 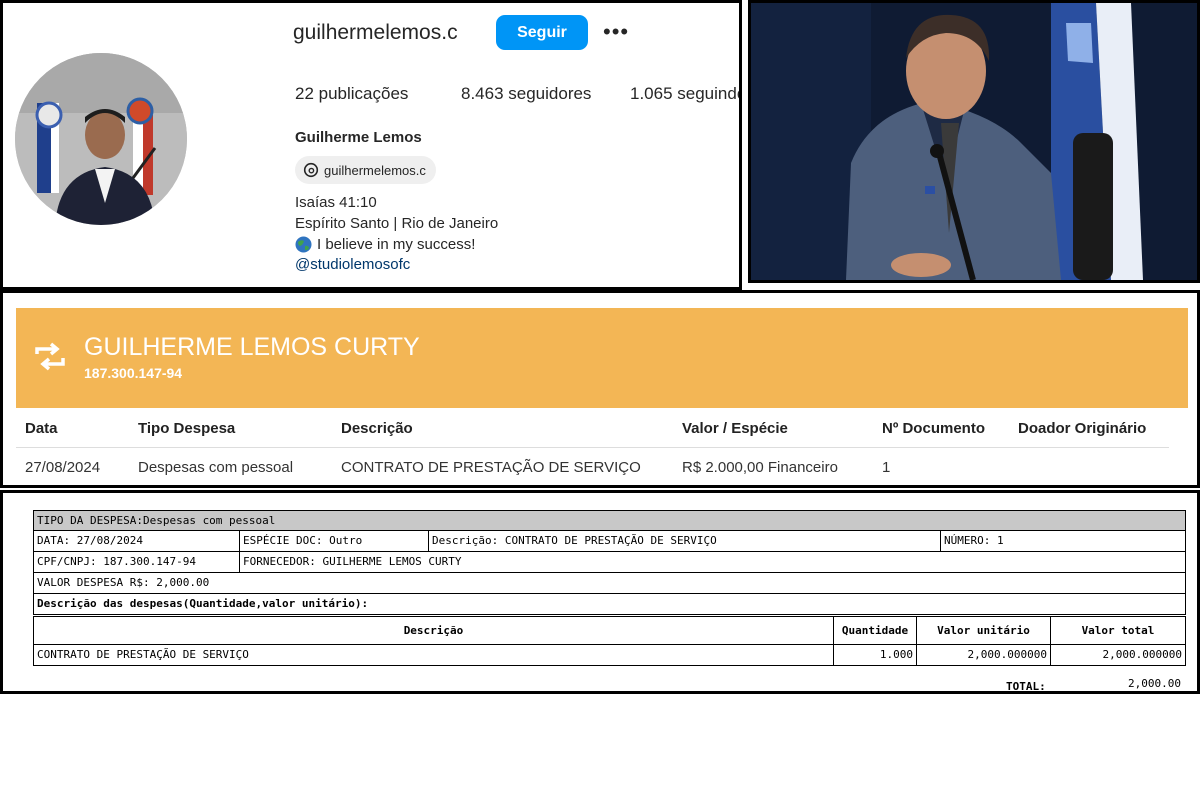 I want to click on bio-line-location: Espírito Santo | Rio de Janeiro, so click(x=397, y=223).